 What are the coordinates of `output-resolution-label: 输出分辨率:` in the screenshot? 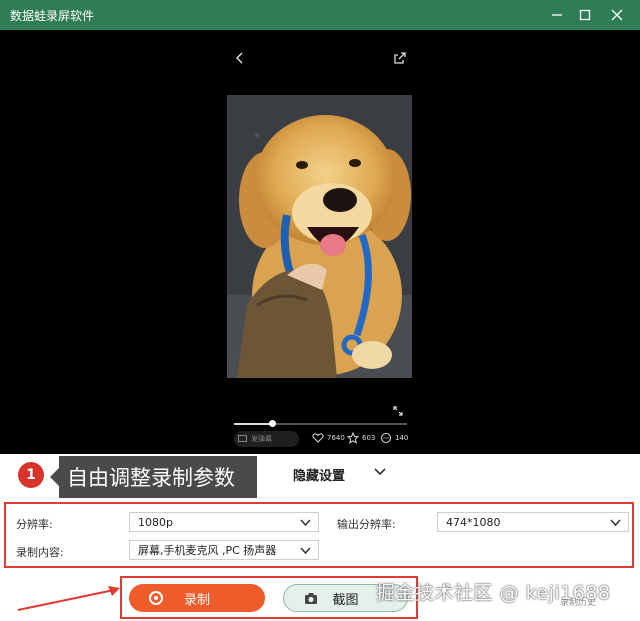 It's located at (366, 524).